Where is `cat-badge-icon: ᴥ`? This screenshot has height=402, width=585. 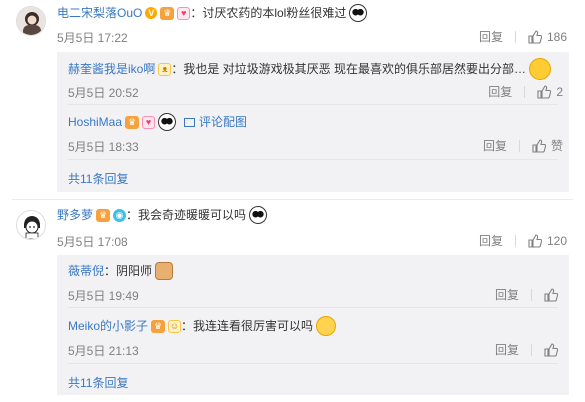
cat-badge-icon: ᴥ is located at coordinates (165, 69).